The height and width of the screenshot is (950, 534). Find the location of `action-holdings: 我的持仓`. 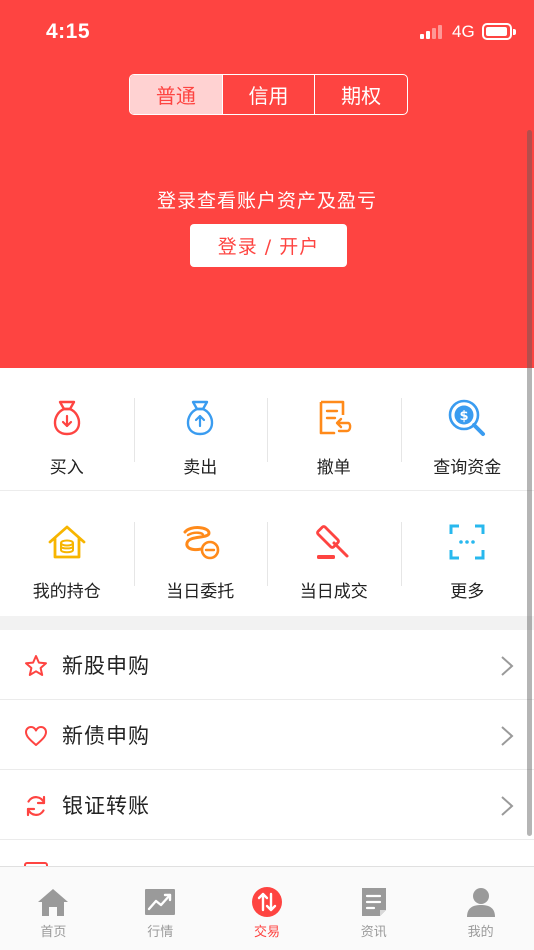

action-holdings: 我的持仓 is located at coordinates (67, 553).